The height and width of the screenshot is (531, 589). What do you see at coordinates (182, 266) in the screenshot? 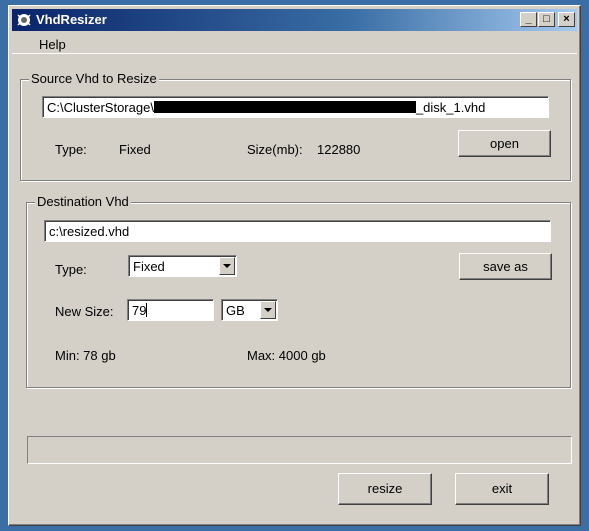
I see `destination-type-select: Fixed` at bounding box center [182, 266].